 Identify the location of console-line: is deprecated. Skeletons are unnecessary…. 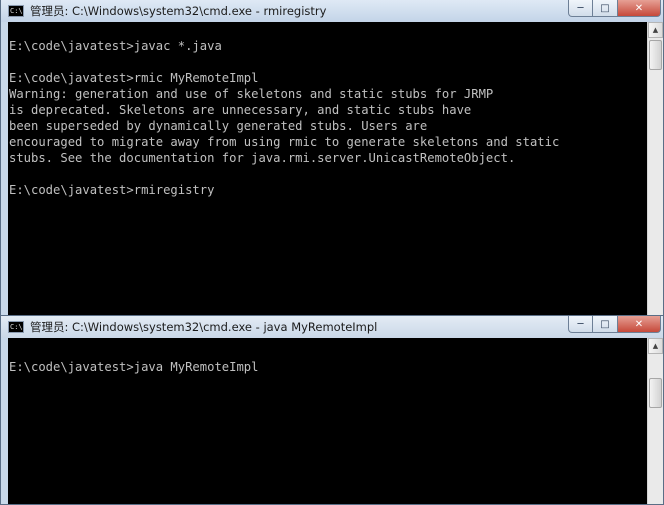
(240, 110).